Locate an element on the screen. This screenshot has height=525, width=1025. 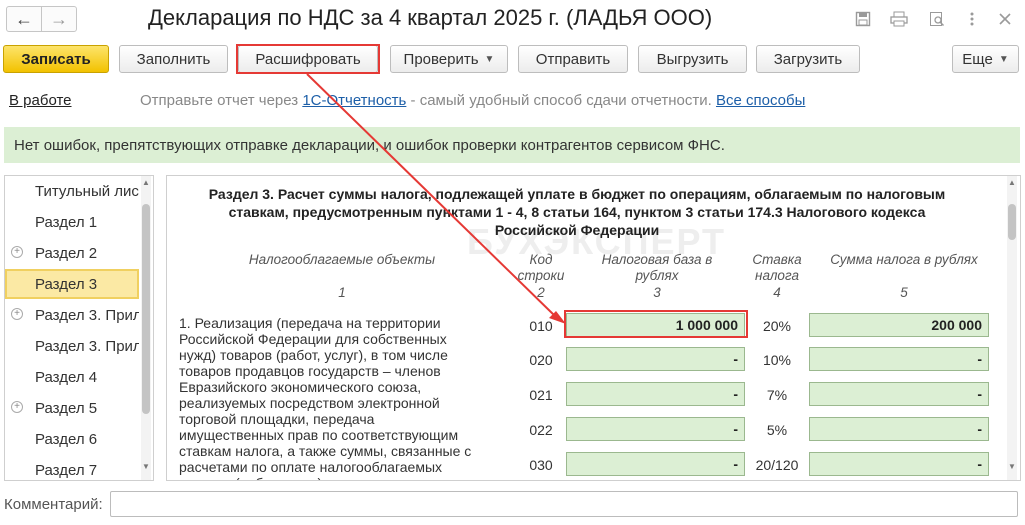
tax-amount-030: - is located at coordinates (899, 464).